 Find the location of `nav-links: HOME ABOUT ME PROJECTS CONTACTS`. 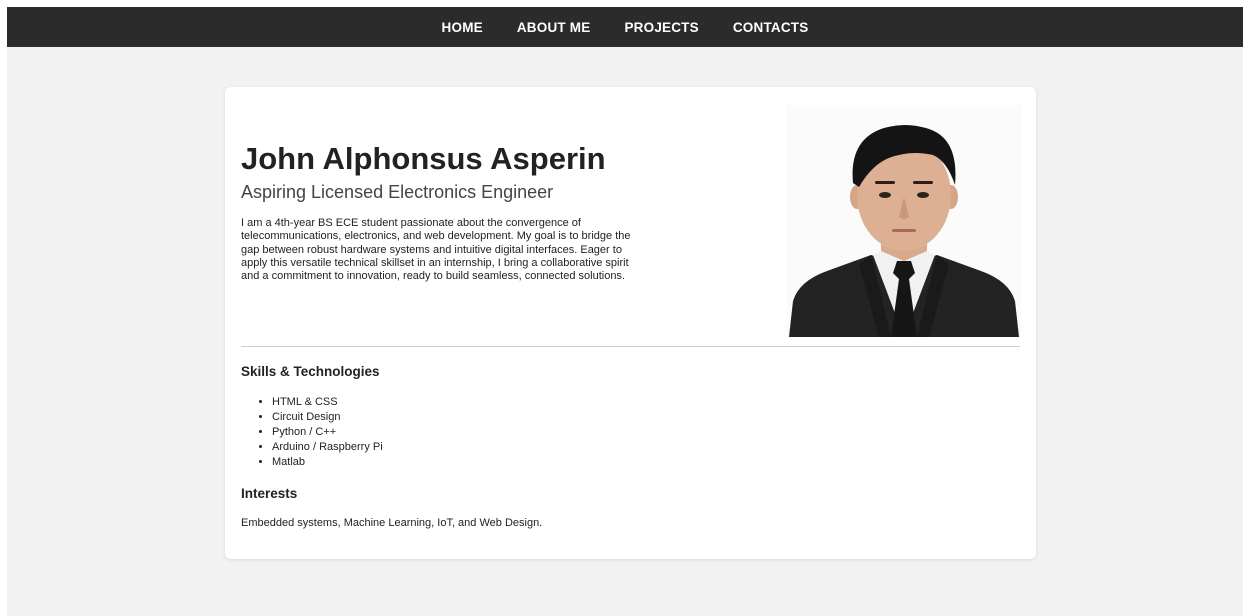

nav-links: HOME ABOUT ME PROJECTS CONTACTS is located at coordinates (625, 27).